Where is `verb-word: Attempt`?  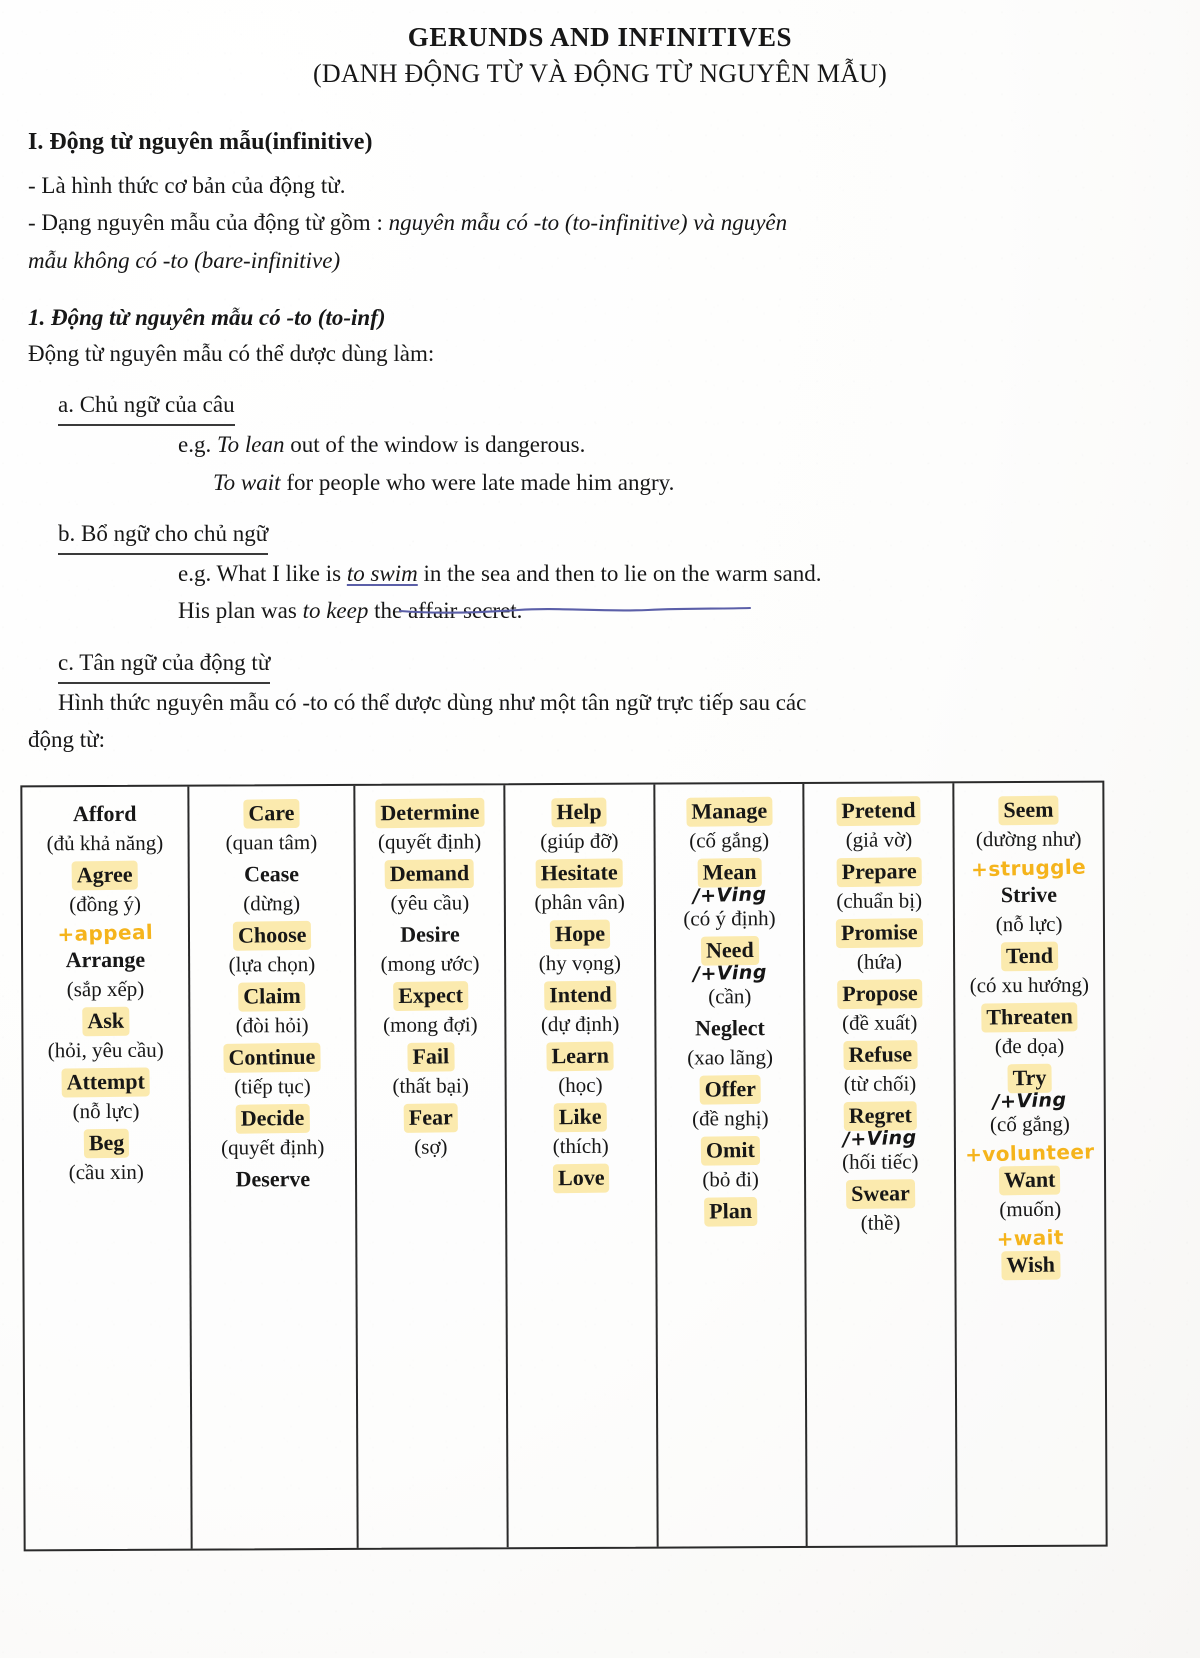
verb-word: Attempt is located at coordinates (106, 1082).